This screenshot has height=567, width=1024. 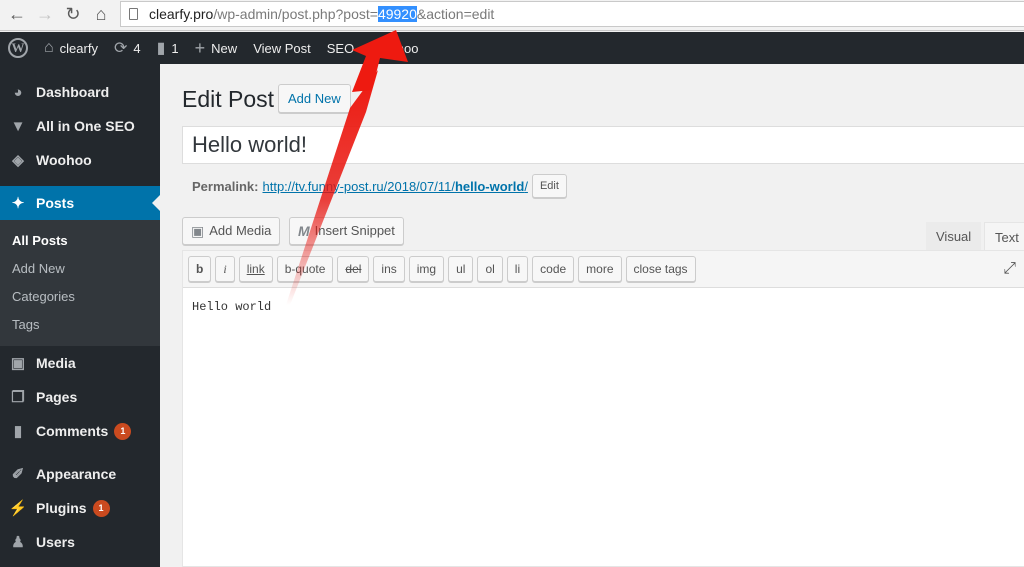 I want to click on sidebar-item-users: ♟ Users, so click(x=80, y=542).